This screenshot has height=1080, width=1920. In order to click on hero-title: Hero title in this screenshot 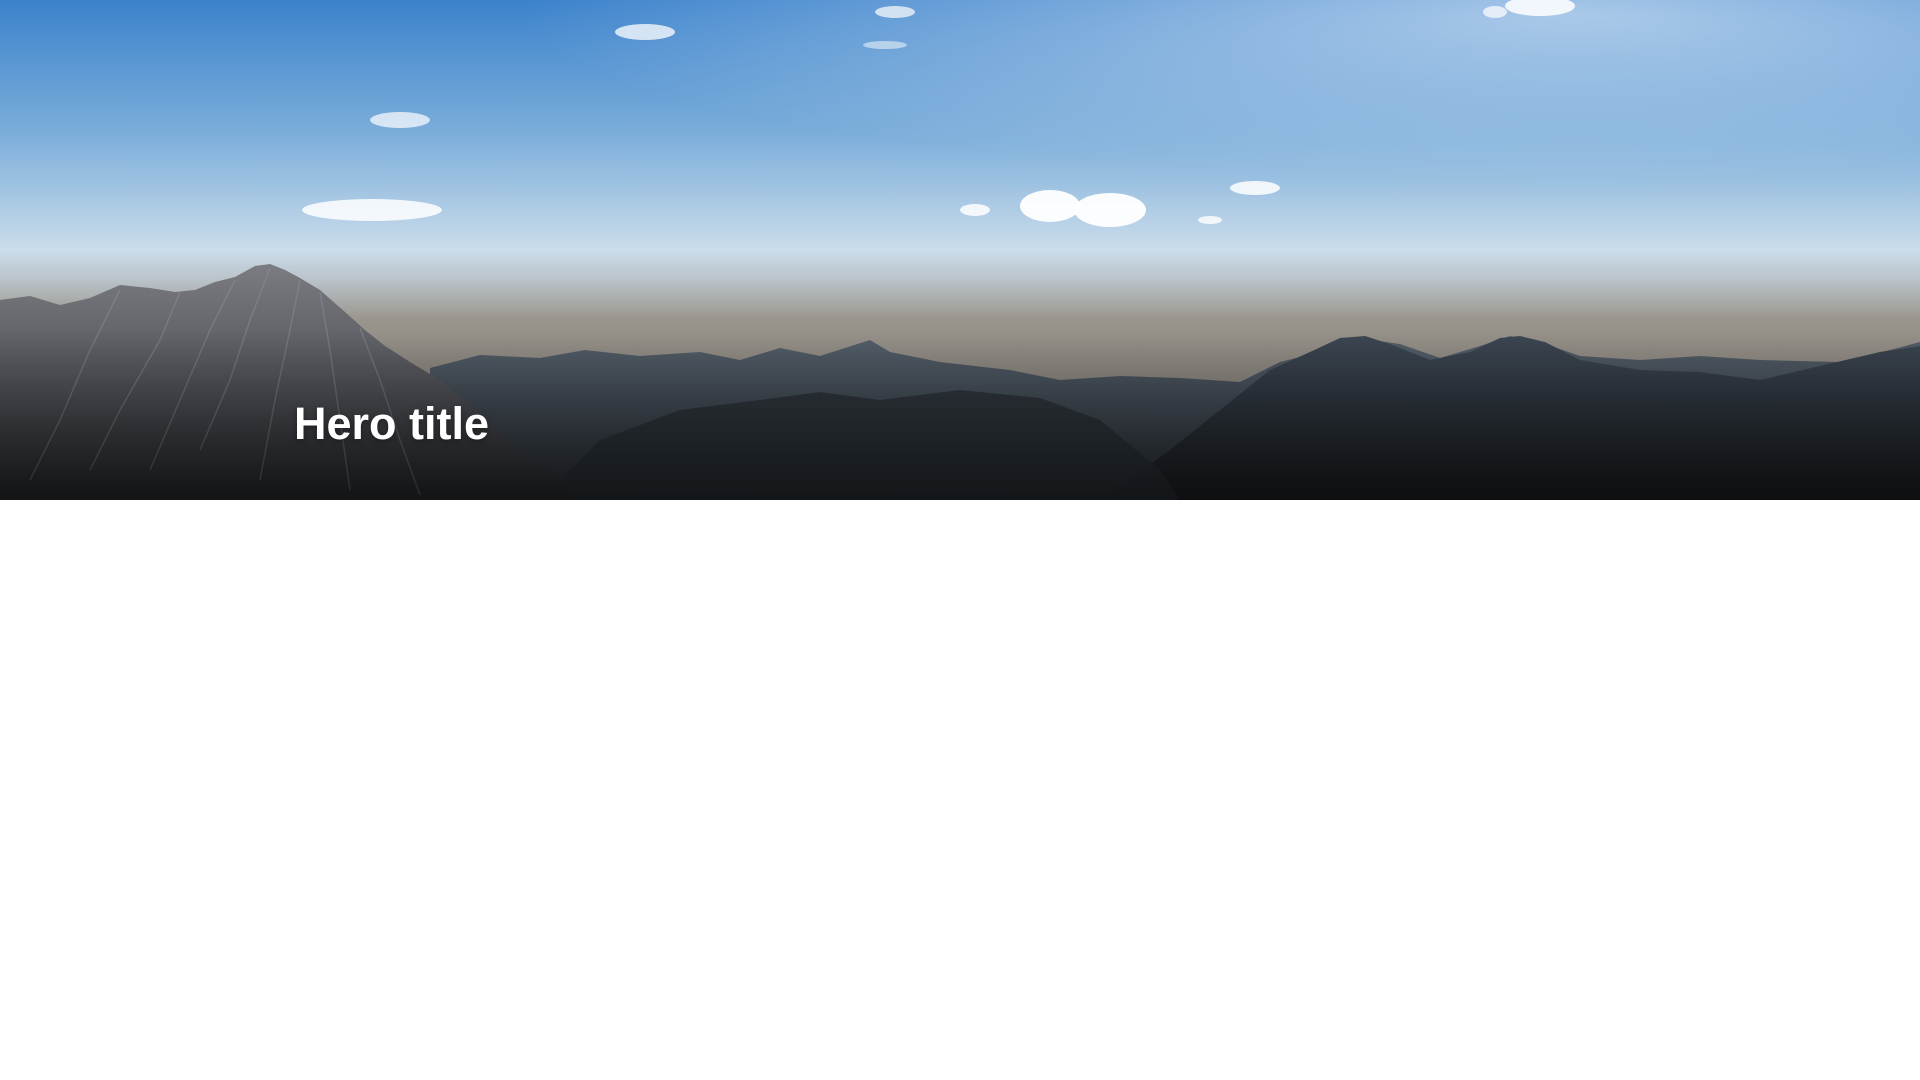, I will do `click(392, 423)`.